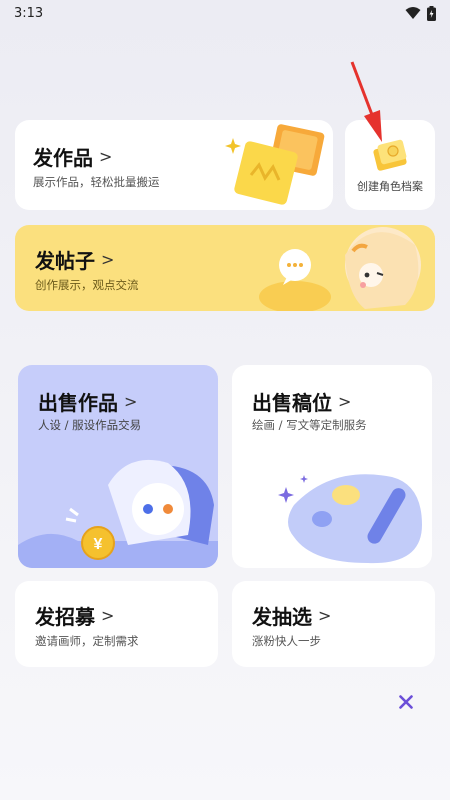 This screenshot has width=450, height=800. I want to click on sell-work-character-illustration: ¥, so click(118, 513).